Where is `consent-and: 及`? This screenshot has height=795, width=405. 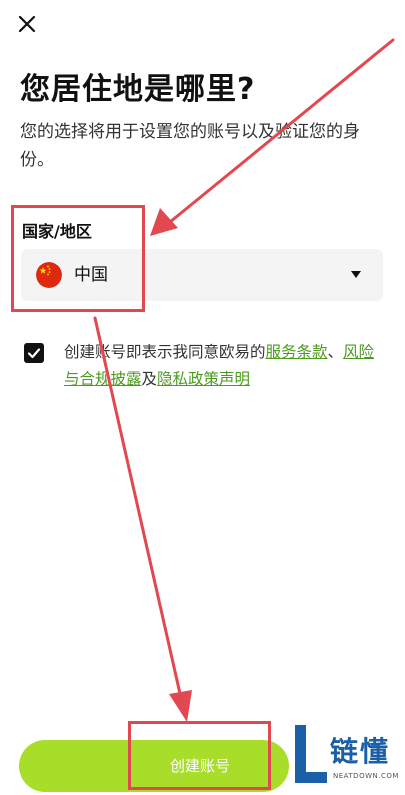
consent-and: 及 is located at coordinates (149, 379).